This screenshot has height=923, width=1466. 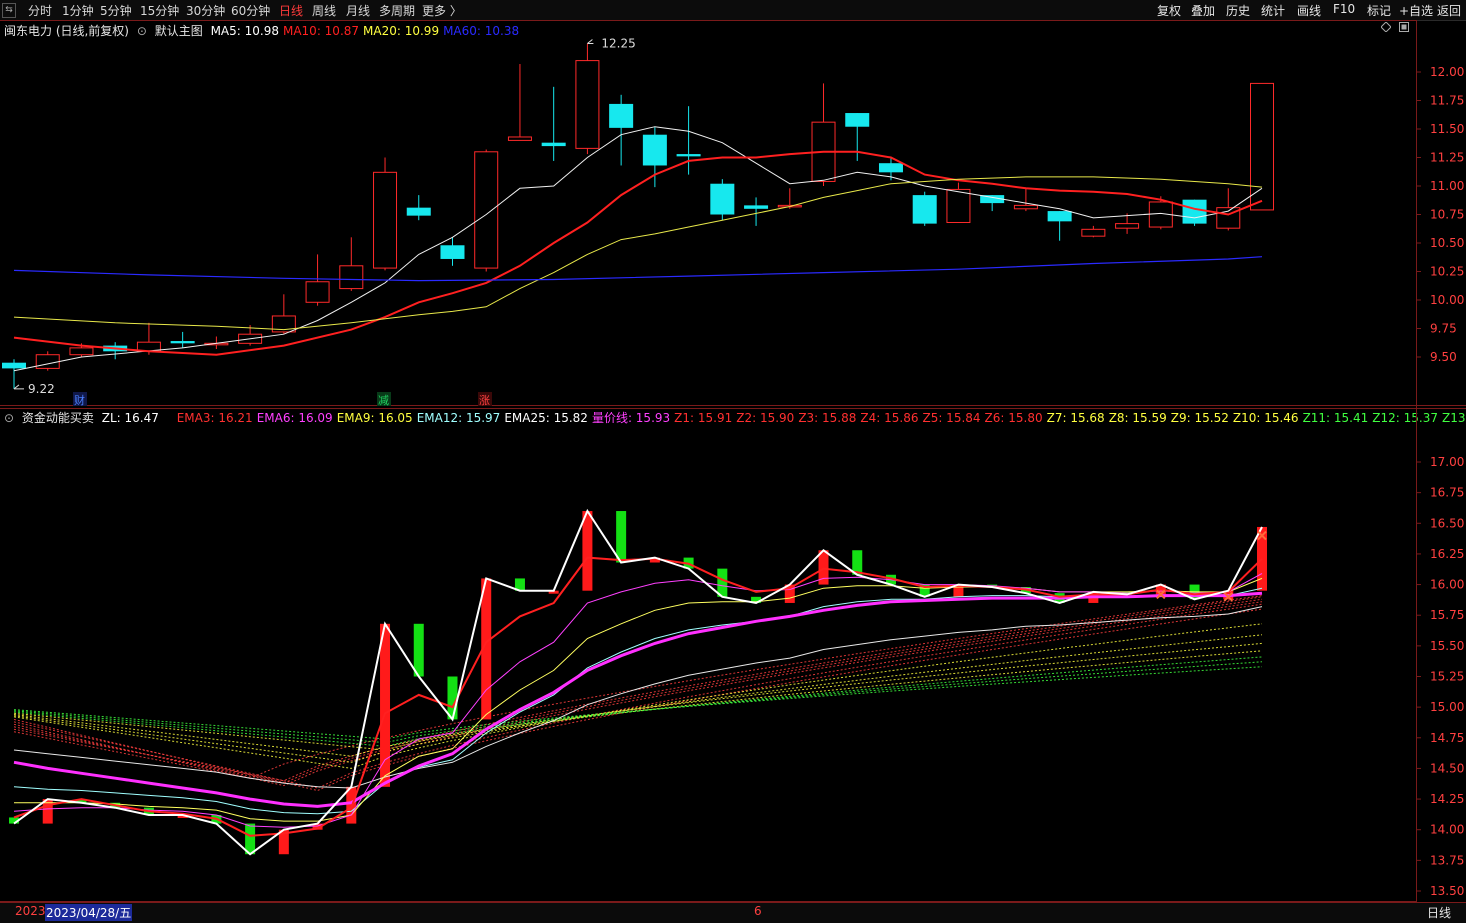 I want to click on ma-legend-label: MA10: 10.87, so click(x=321, y=31).